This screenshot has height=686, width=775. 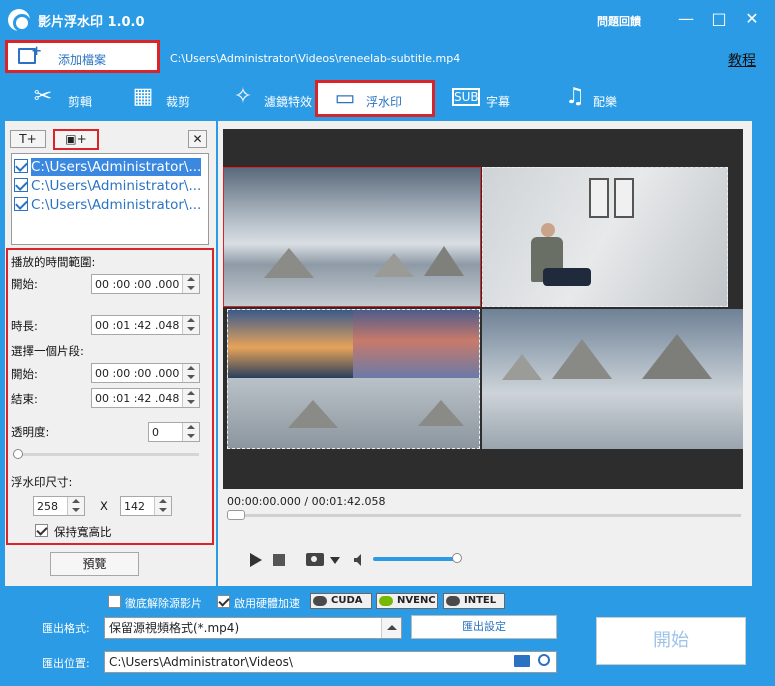 What do you see at coordinates (43, 96) in the screenshot?
I see `scissors-film-icon: ✂` at bounding box center [43, 96].